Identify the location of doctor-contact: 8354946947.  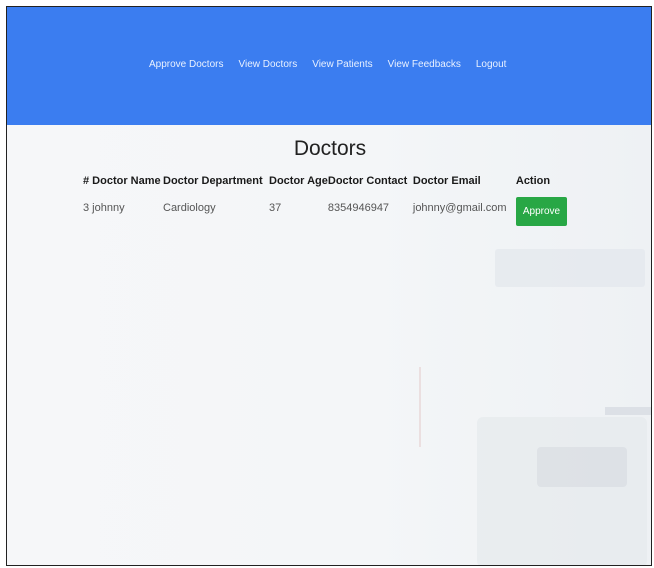
(358, 208).